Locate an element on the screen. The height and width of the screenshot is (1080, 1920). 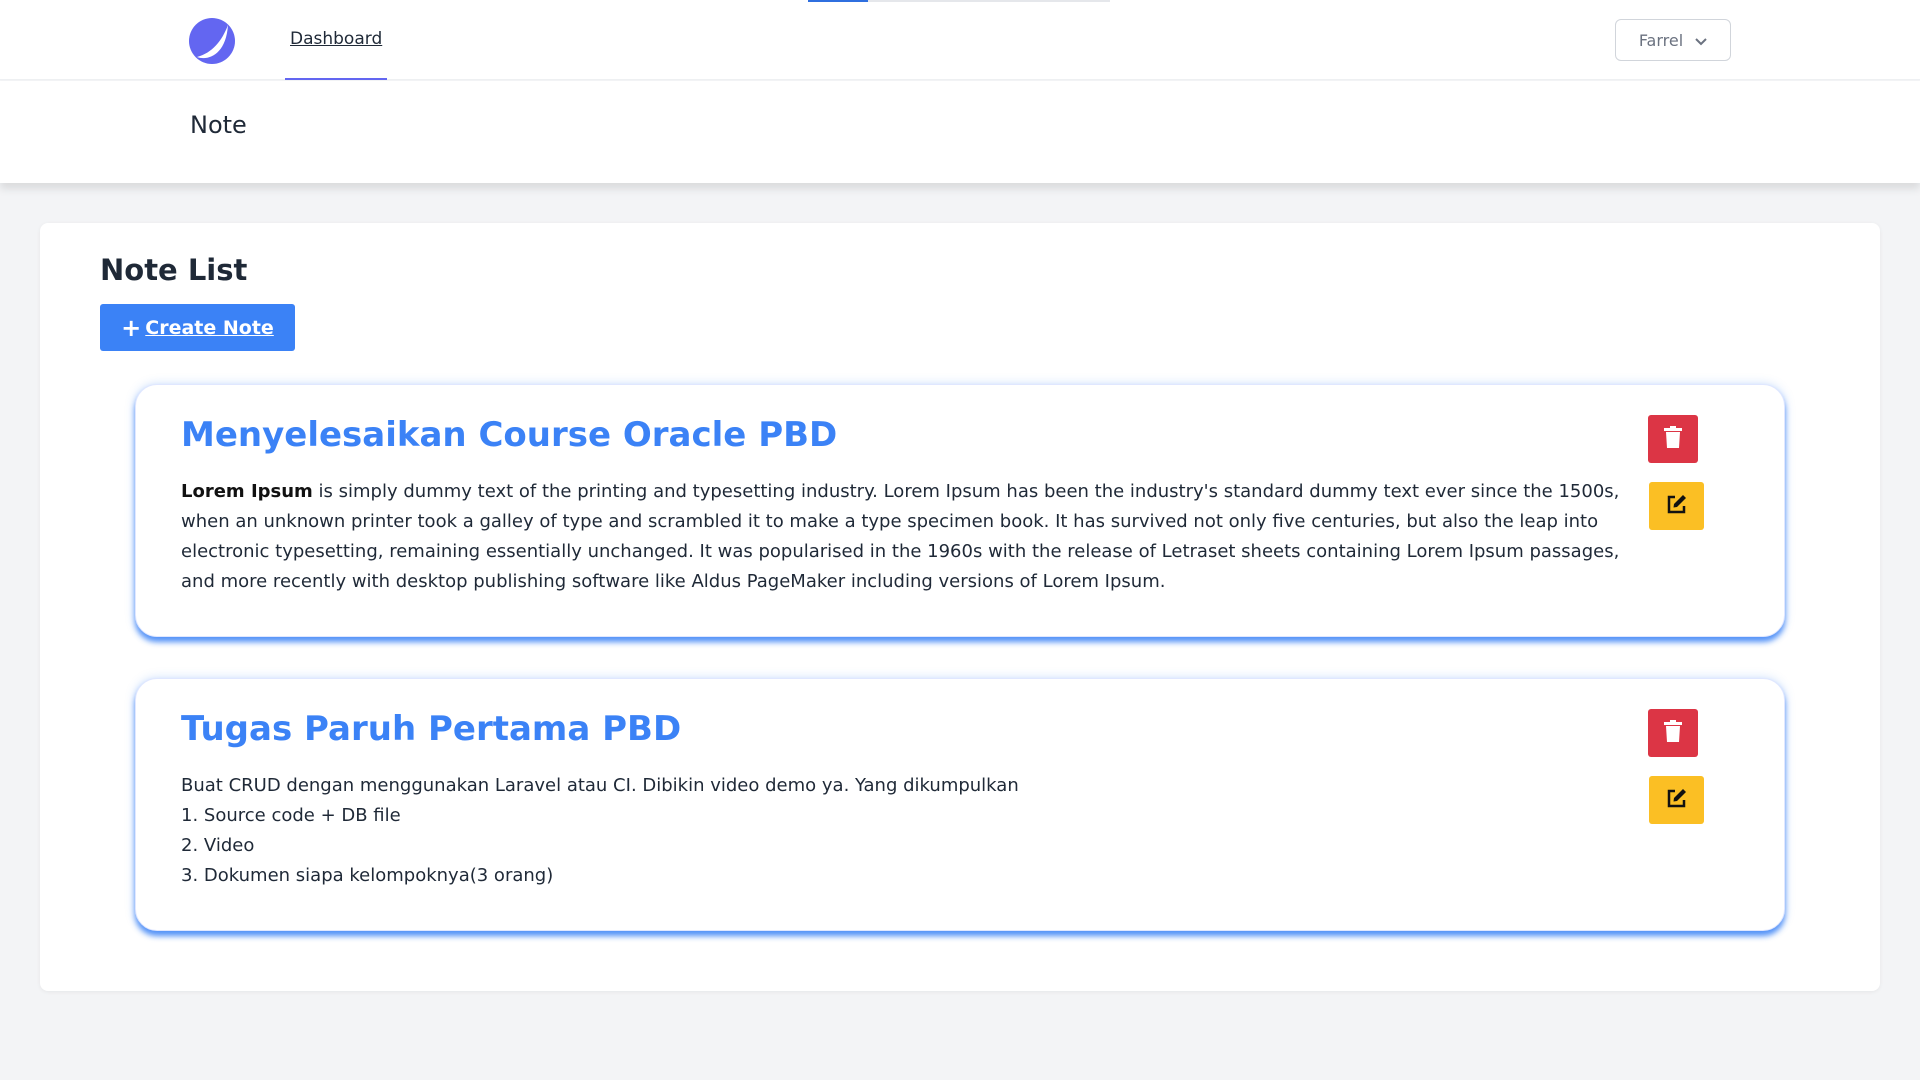
logo-icon is located at coordinates (212, 41).